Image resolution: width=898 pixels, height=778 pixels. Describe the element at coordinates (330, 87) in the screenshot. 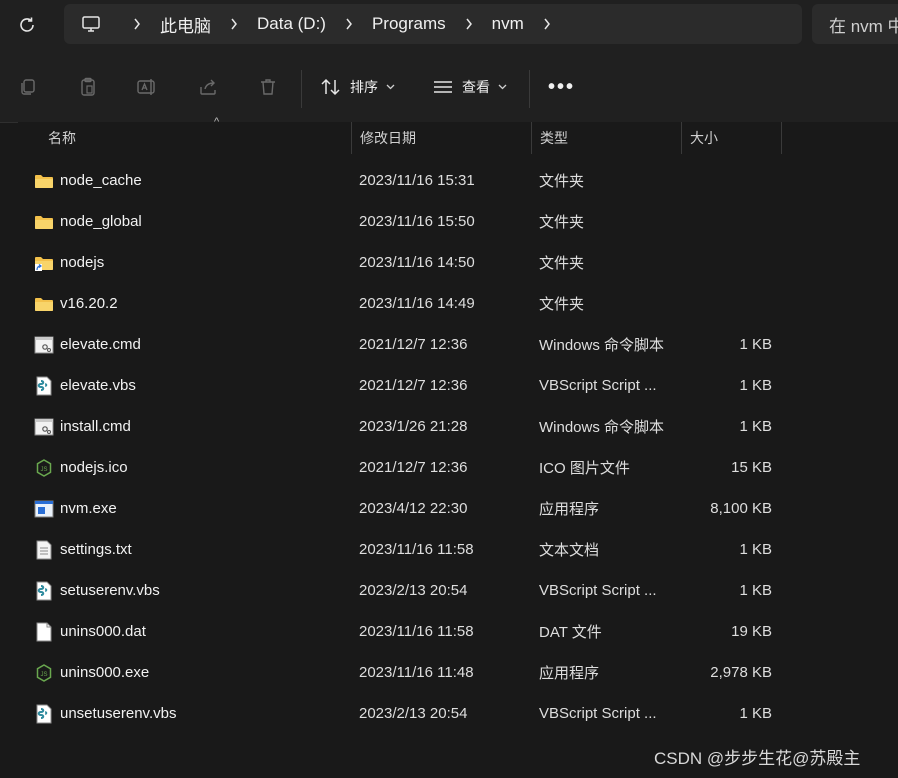

I see `sort-icon` at that location.